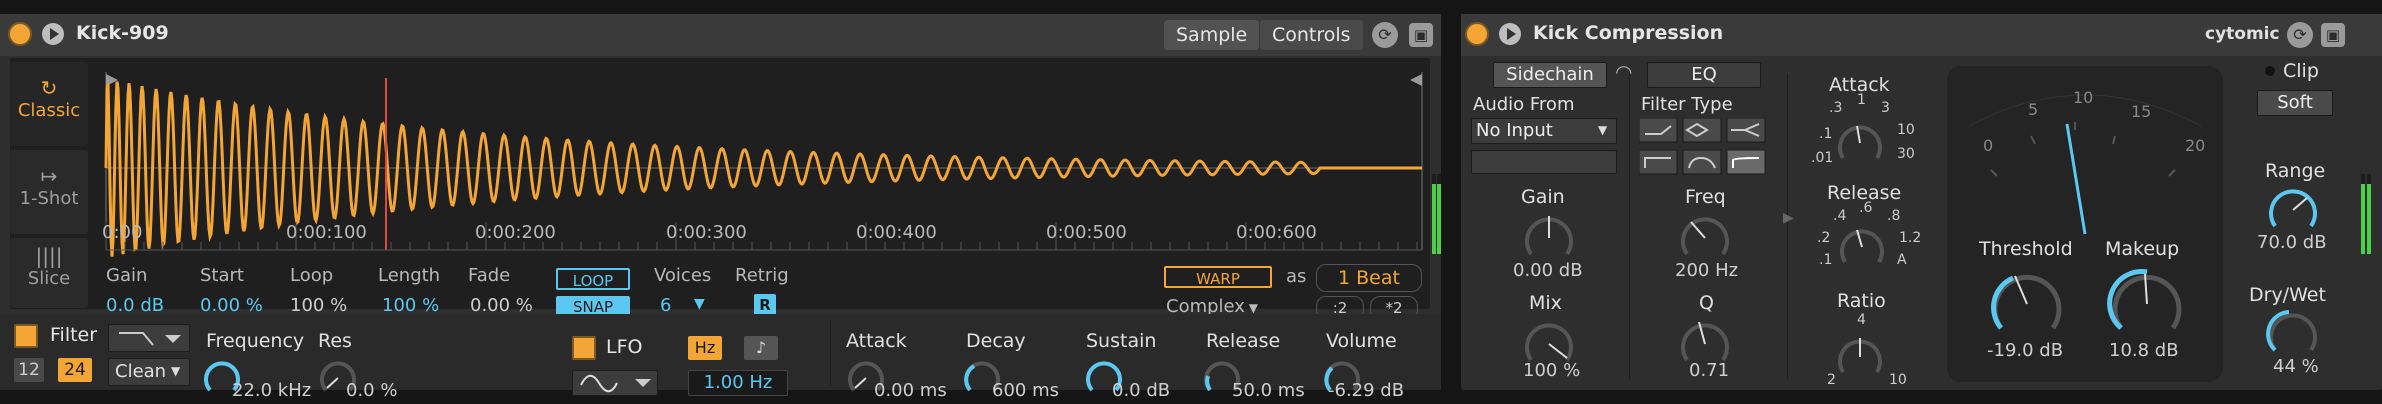  Describe the element at coordinates (584, 348) in the screenshot. I see `lfo-on-button` at that location.